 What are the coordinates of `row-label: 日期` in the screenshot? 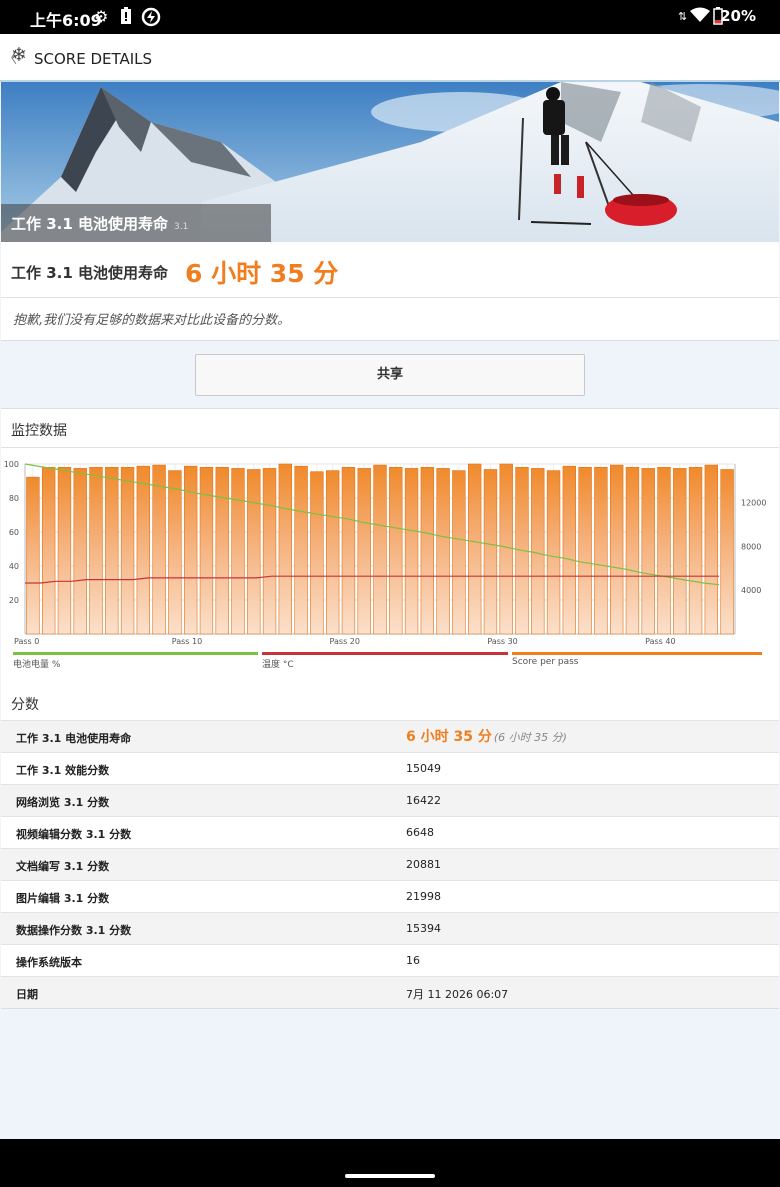 It's located at (27, 994).